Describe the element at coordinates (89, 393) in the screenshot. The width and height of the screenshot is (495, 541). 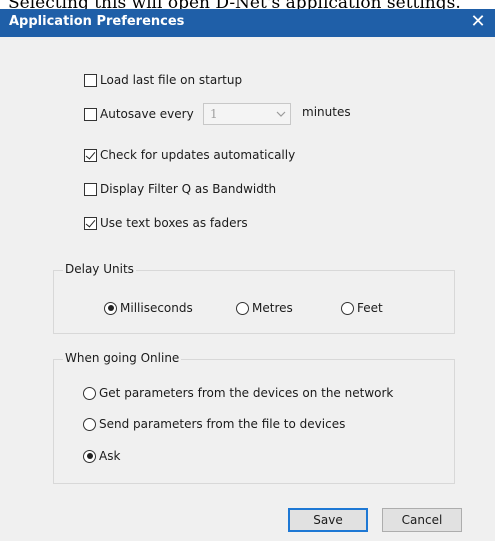
I see `online-get-params-radio` at that location.